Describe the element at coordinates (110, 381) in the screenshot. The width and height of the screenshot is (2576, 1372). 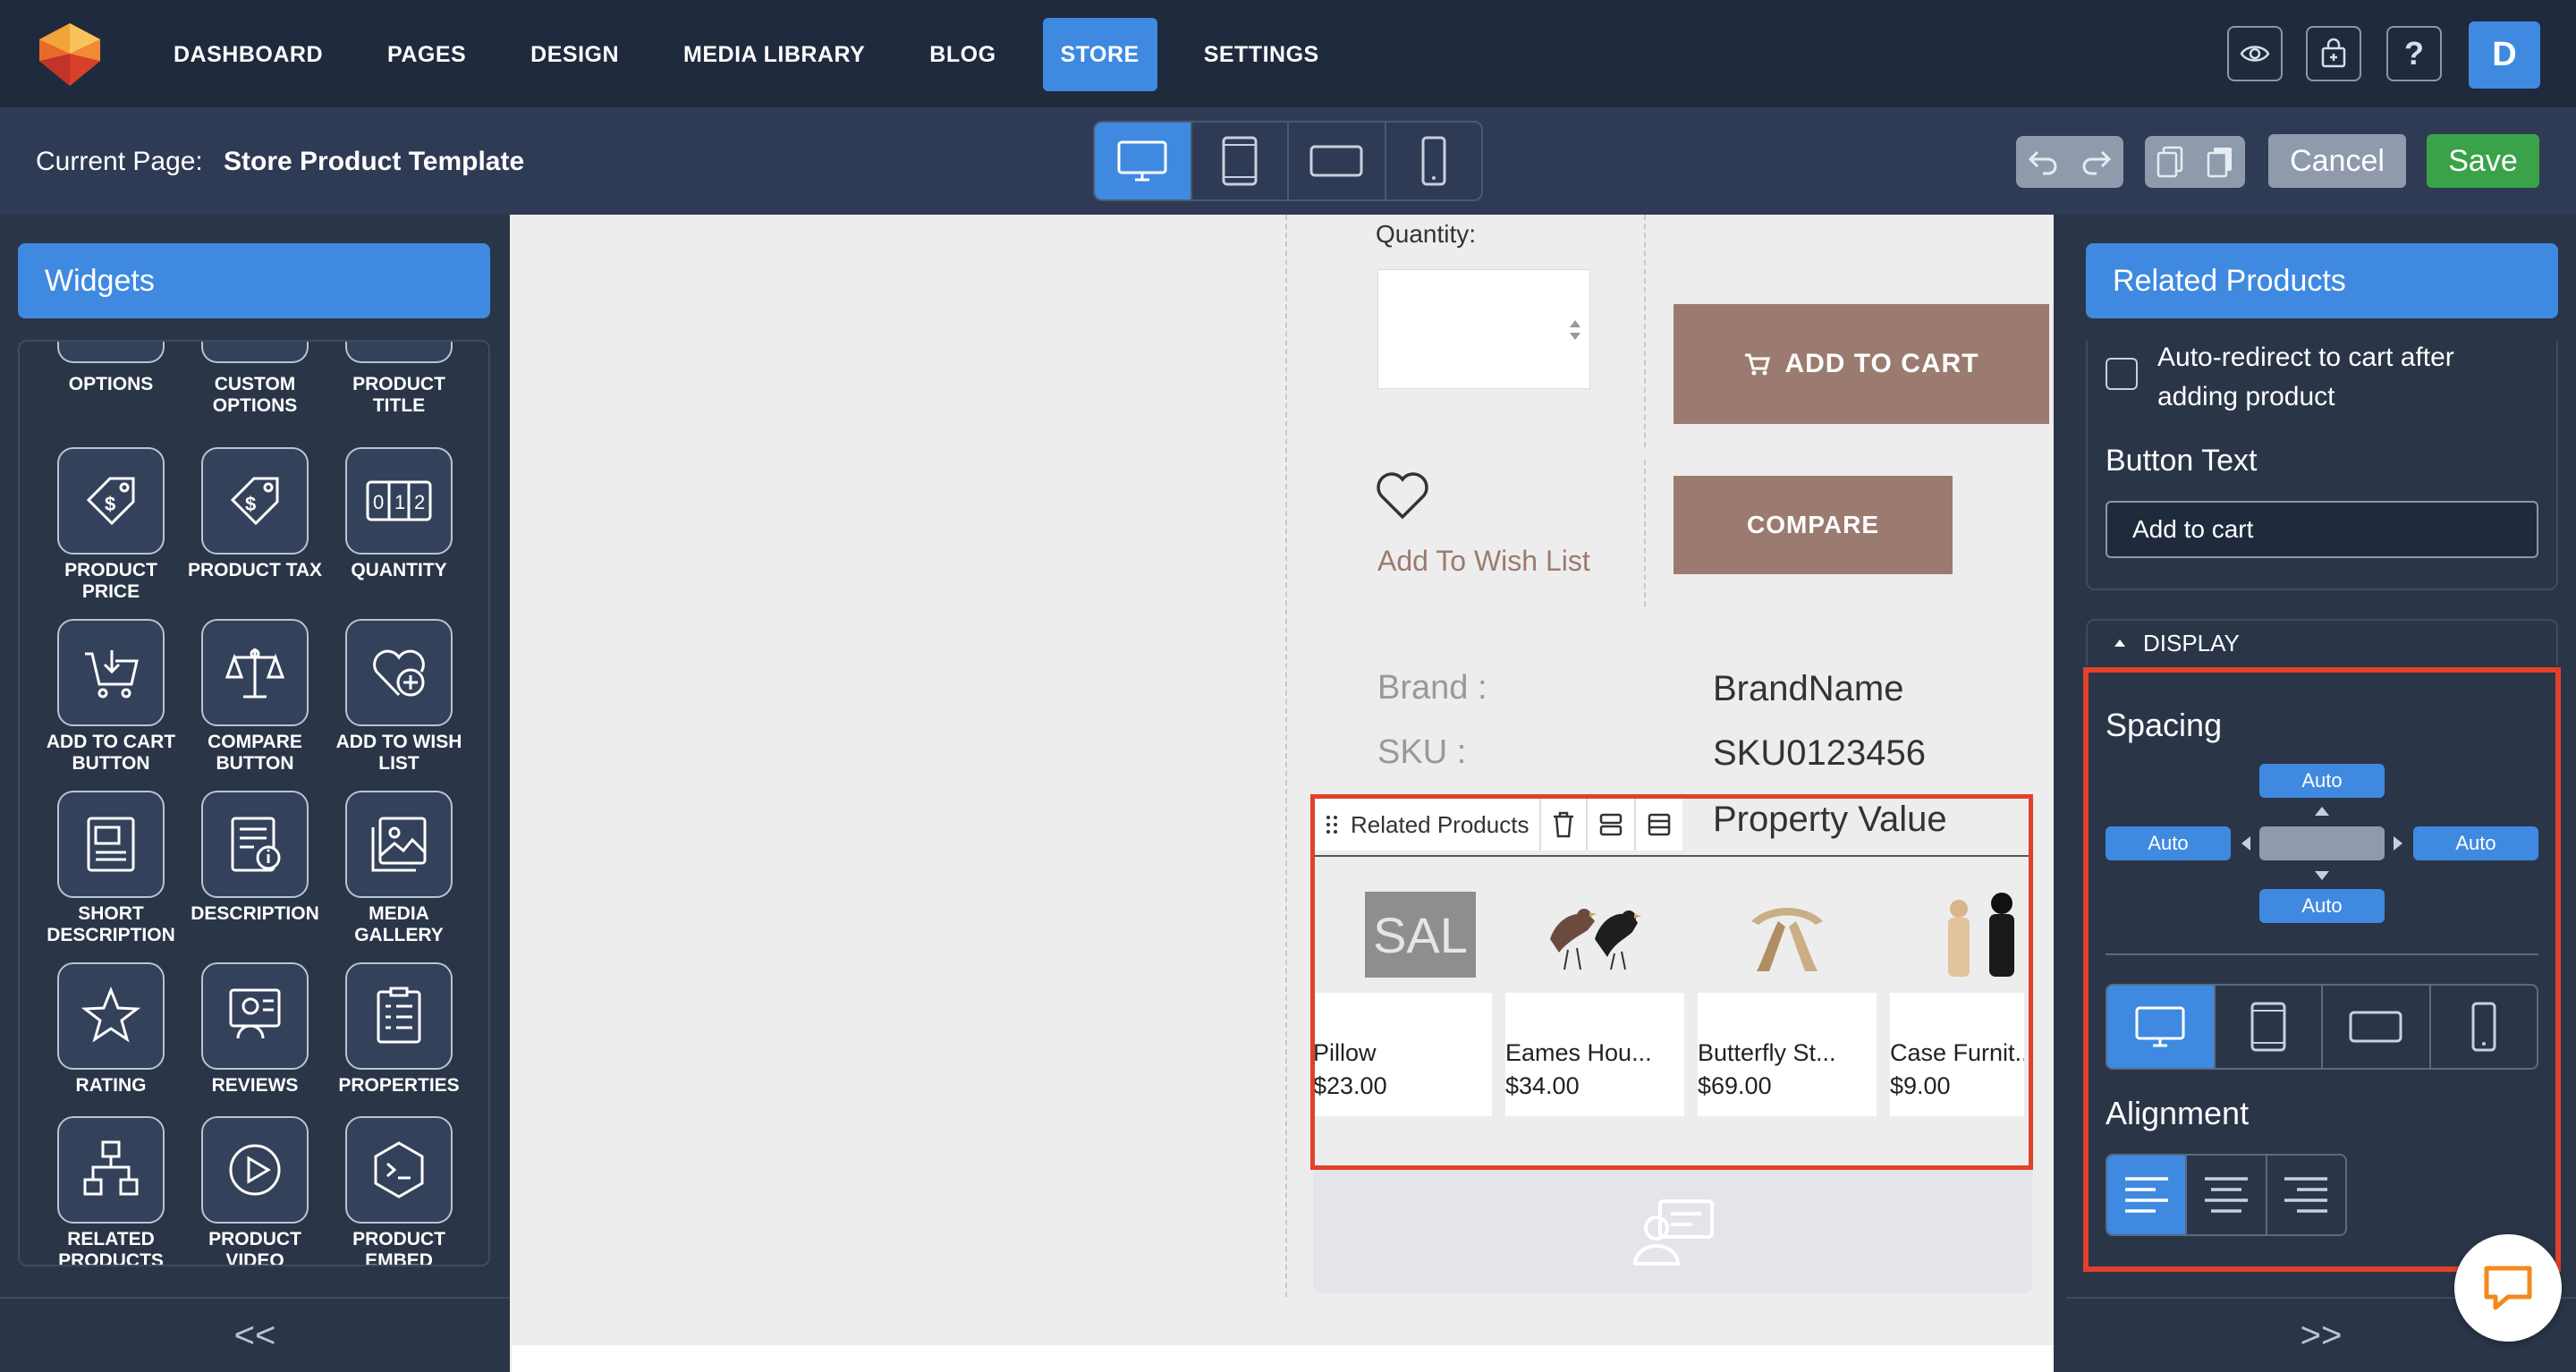
I see `widget-options: OPTIONS` at that location.